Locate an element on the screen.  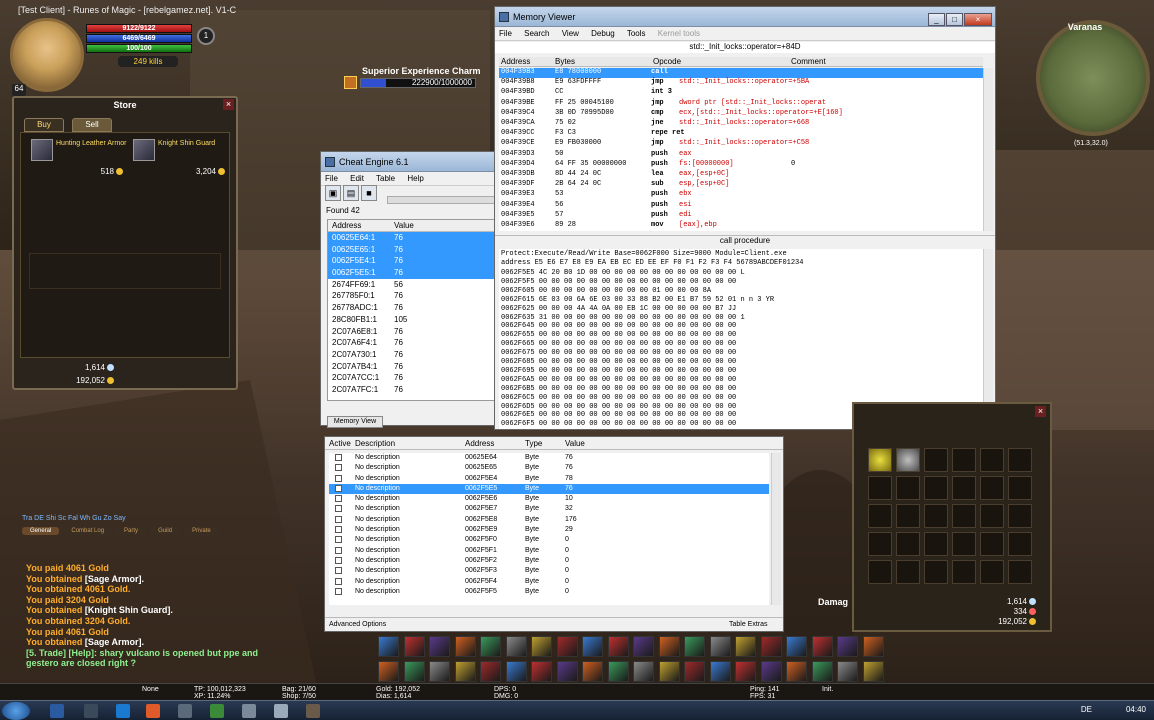
scan-result-row: 26778ADC:1 76 is located at coordinates (411, 308).